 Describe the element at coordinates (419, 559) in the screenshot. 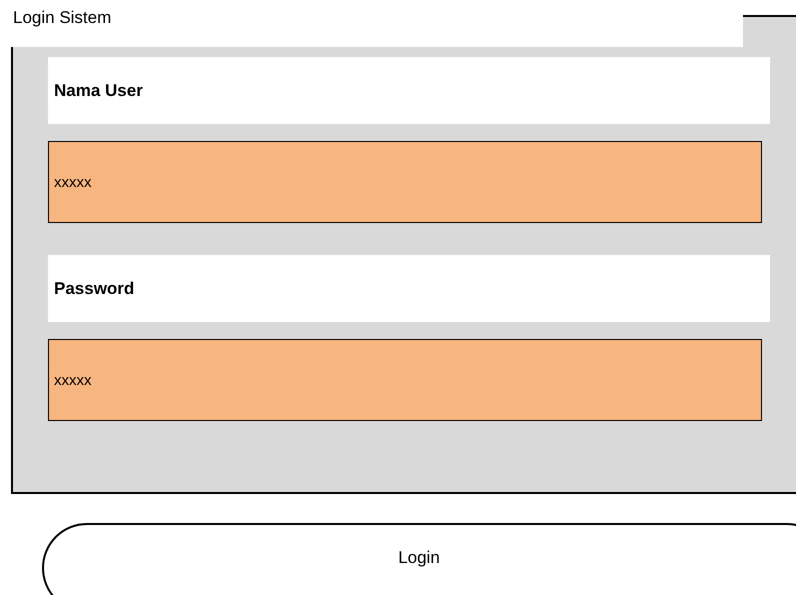

I see `login-button: Login` at that location.